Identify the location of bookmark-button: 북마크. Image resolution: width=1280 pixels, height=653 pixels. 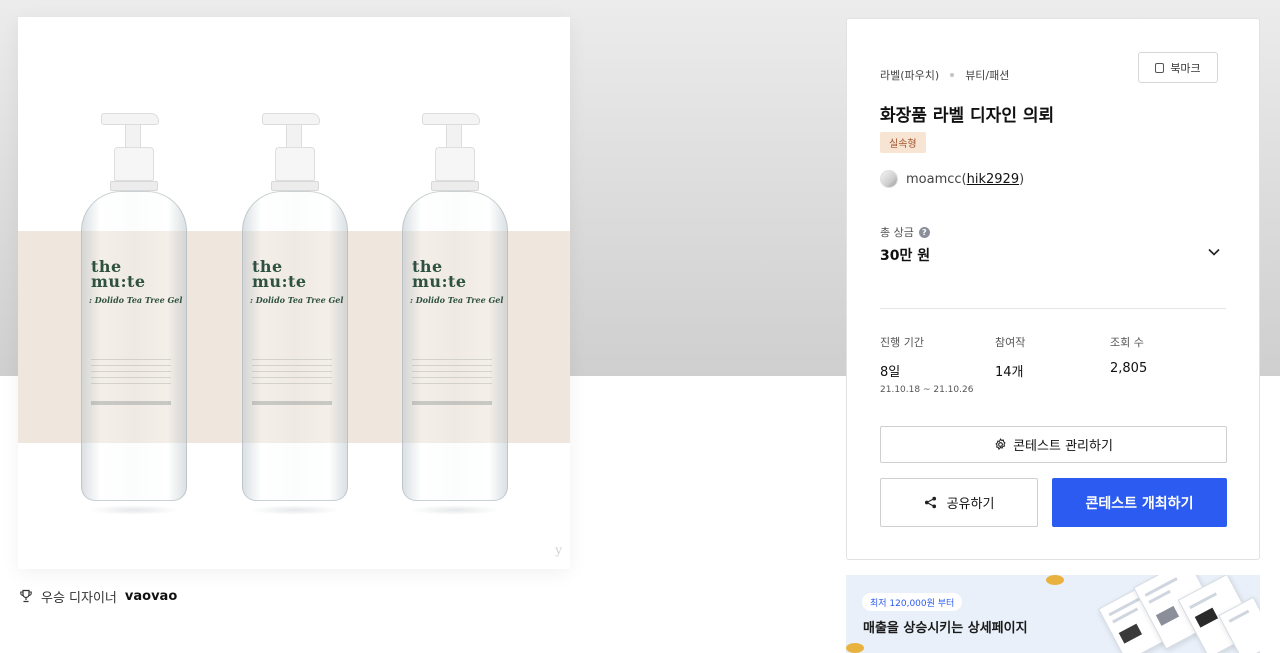
(1178, 67).